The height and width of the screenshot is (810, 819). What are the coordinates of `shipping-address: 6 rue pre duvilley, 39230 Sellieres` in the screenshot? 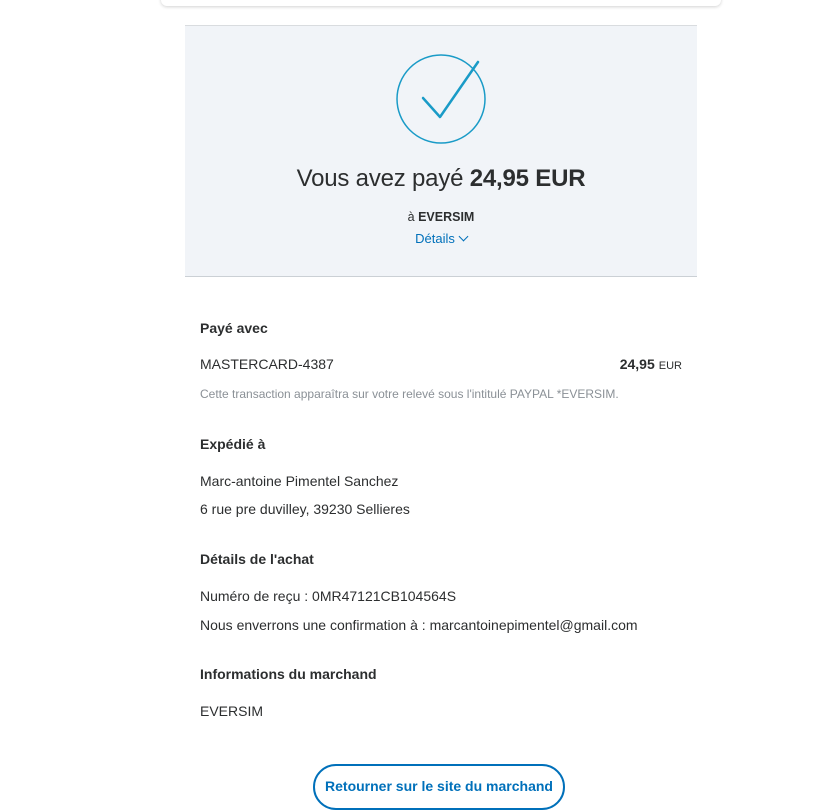 It's located at (305, 509).